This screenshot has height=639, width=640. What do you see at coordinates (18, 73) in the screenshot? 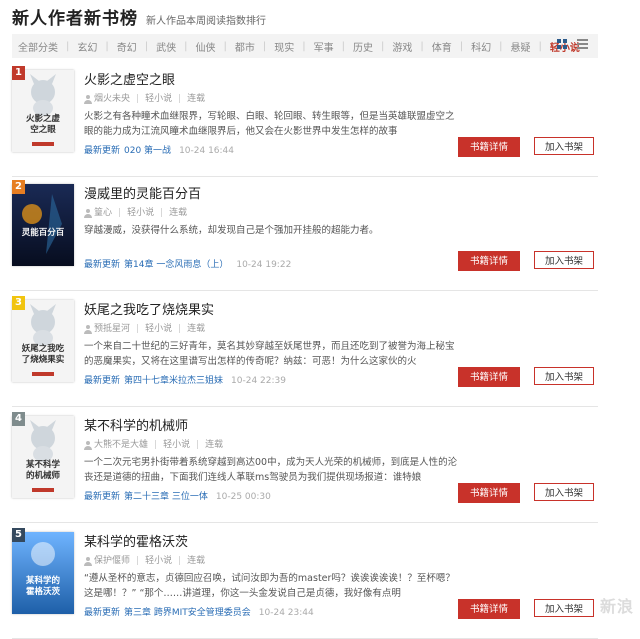
I see `rank-badge: 1` at bounding box center [18, 73].